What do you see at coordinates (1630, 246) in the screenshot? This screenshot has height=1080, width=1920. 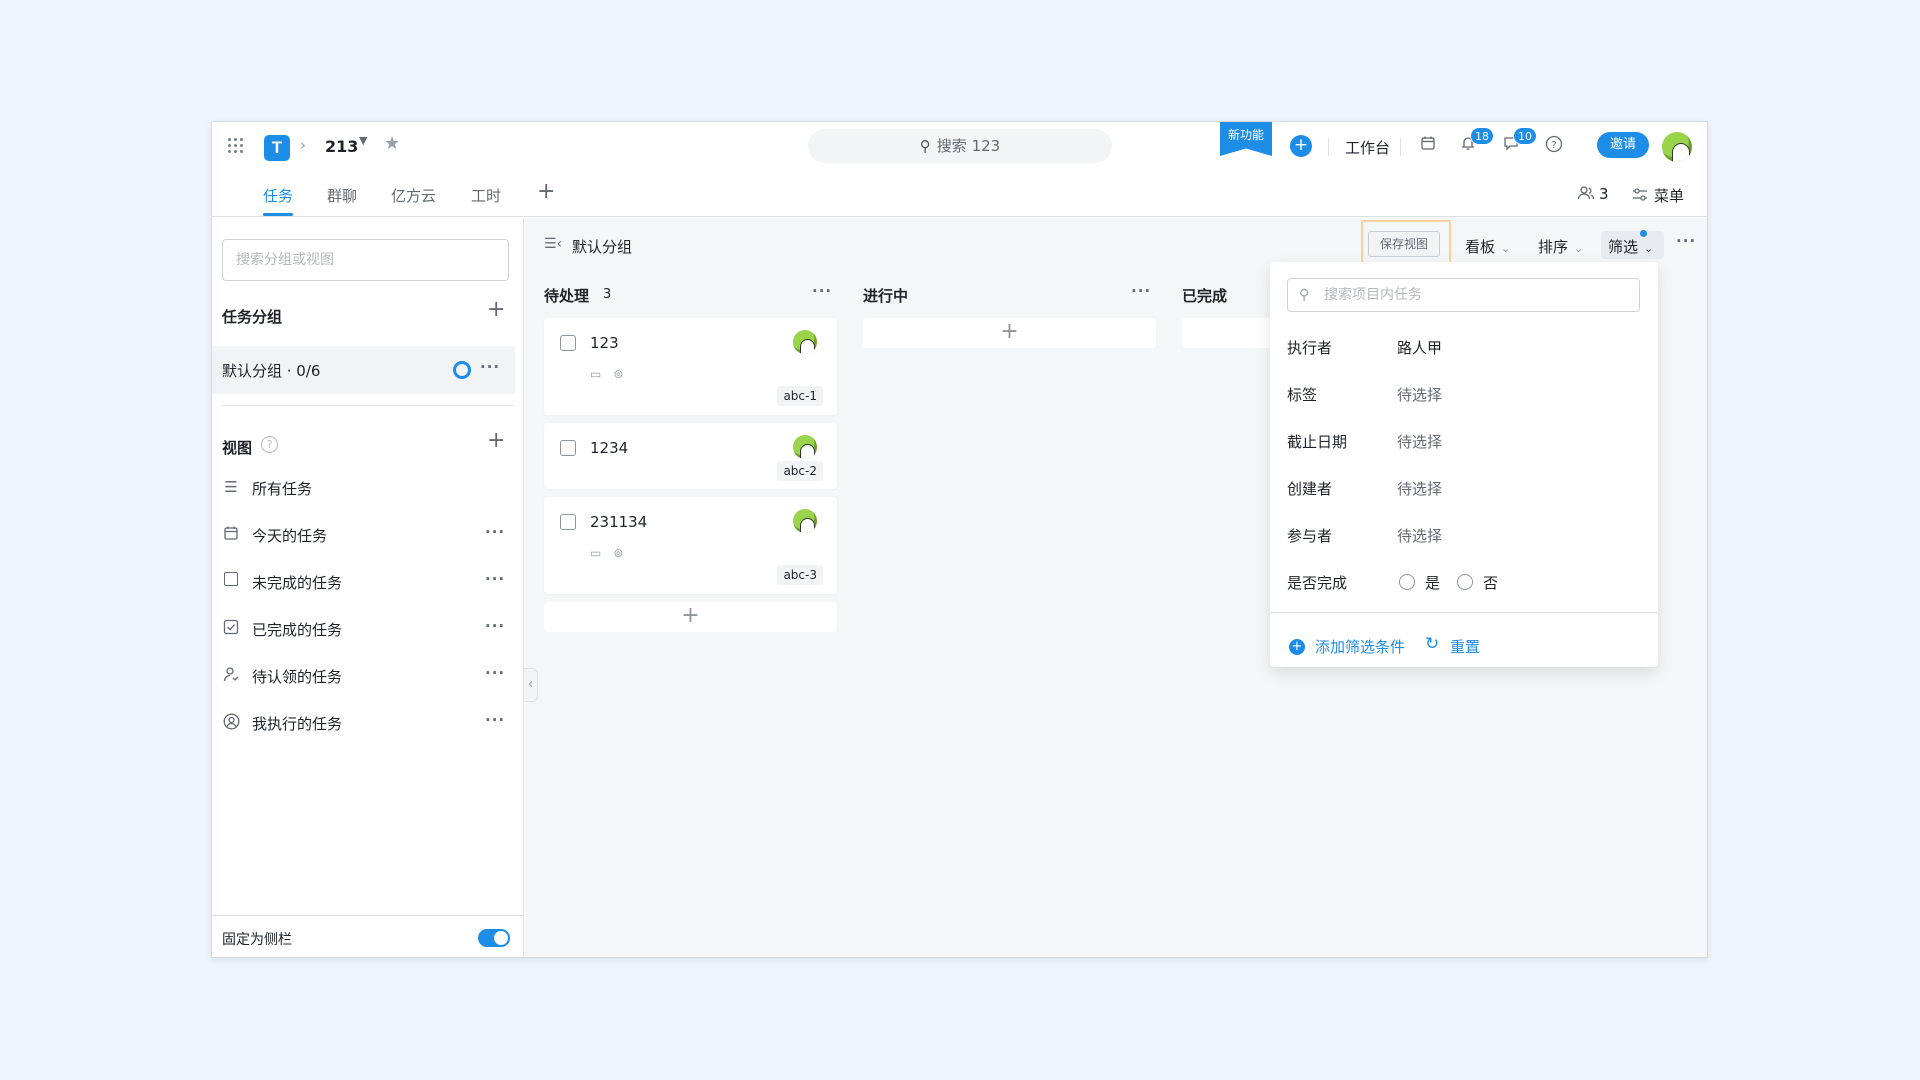 I see `filter-dropdown: 筛选 ⌄` at bounding box center [1630, 246].